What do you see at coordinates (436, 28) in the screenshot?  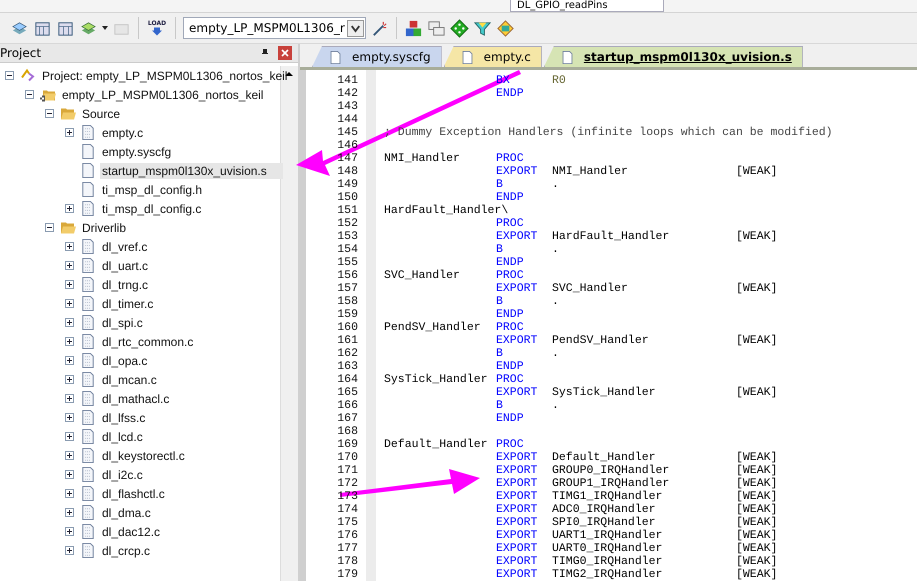 I see `windows-icon` at bounding box center [436, 28].